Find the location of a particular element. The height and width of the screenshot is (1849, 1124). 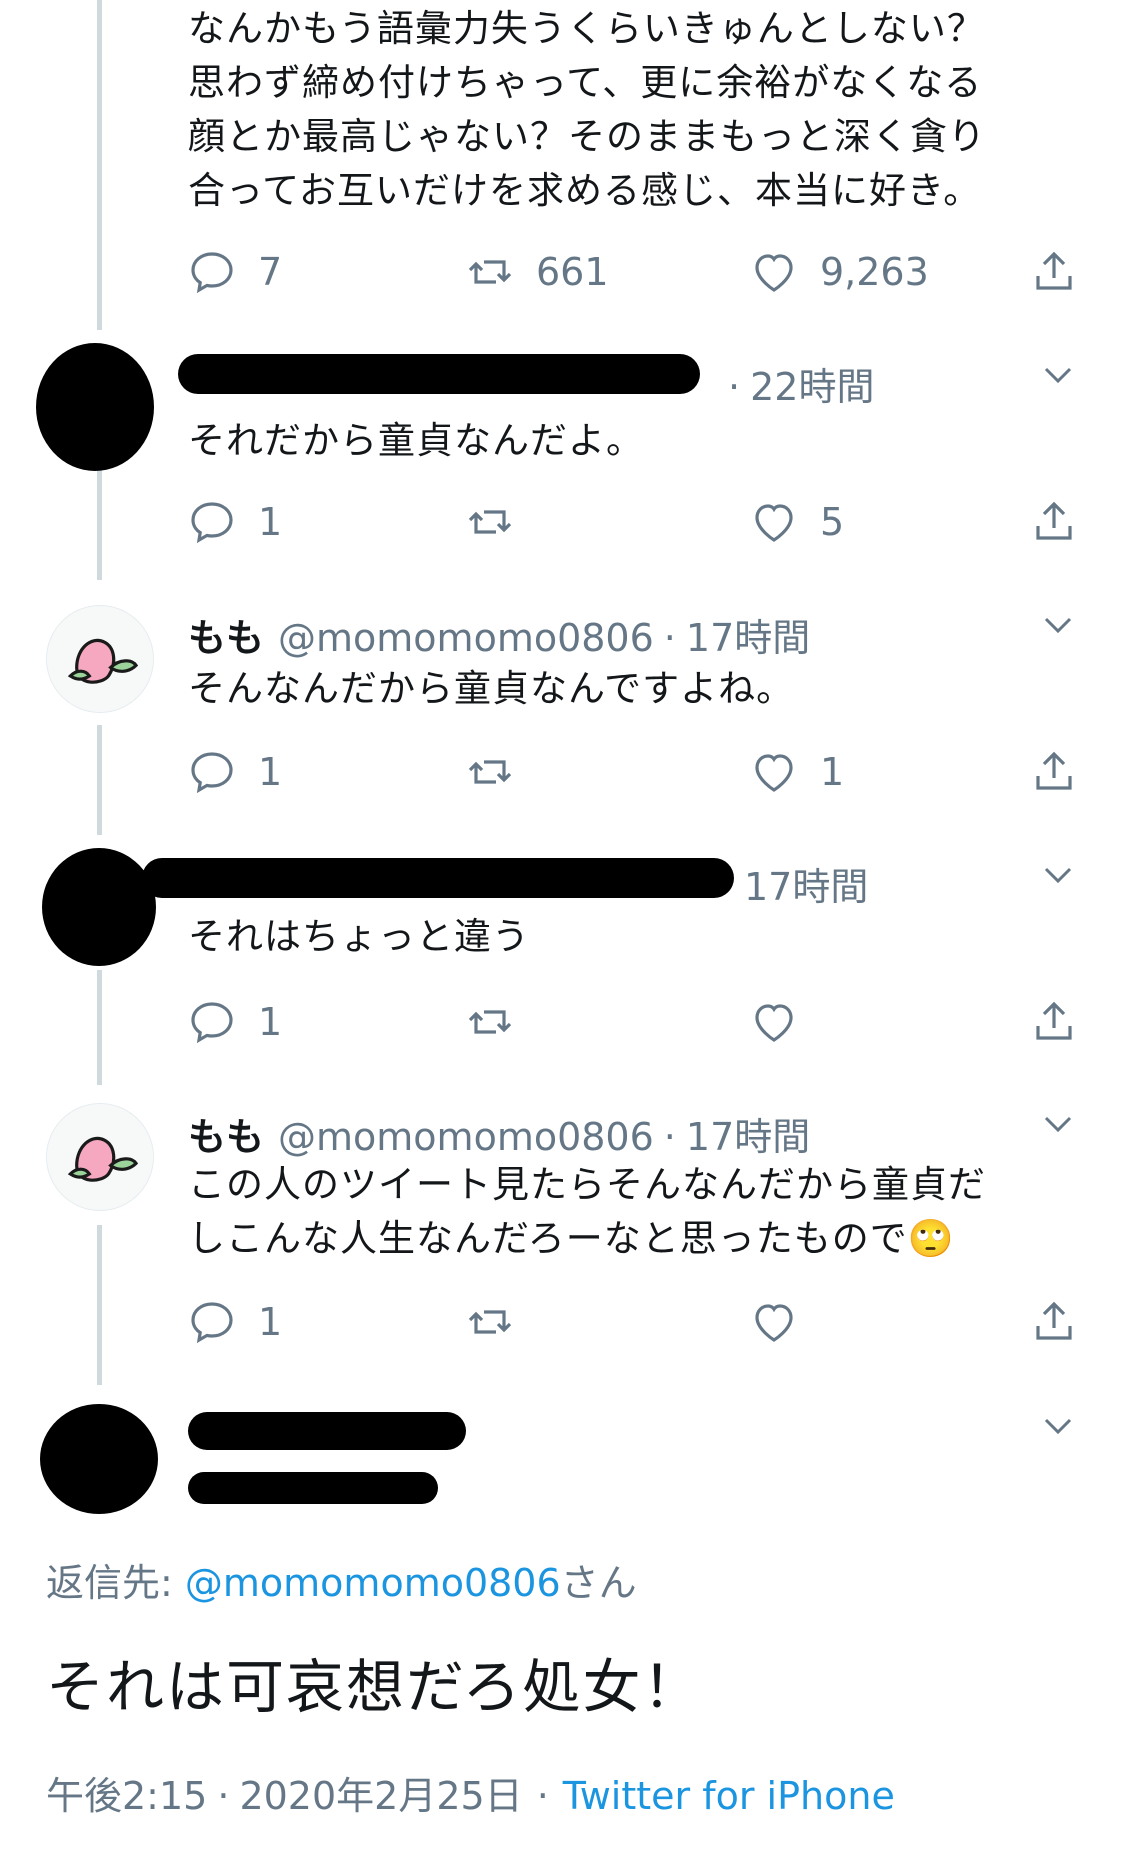

like-button: 5 is located at coordinates (797, 522).